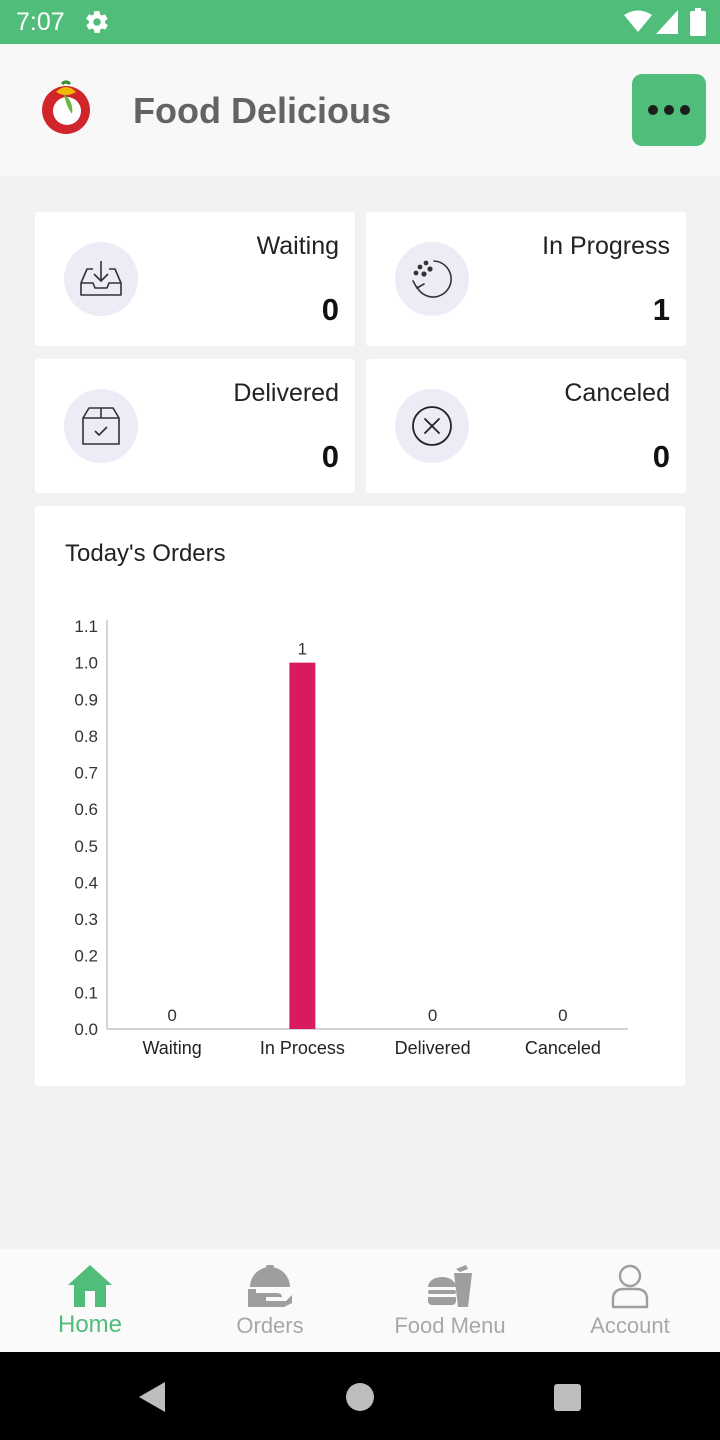  I want to click on app-title: Food Delicious, so click(262, 110).